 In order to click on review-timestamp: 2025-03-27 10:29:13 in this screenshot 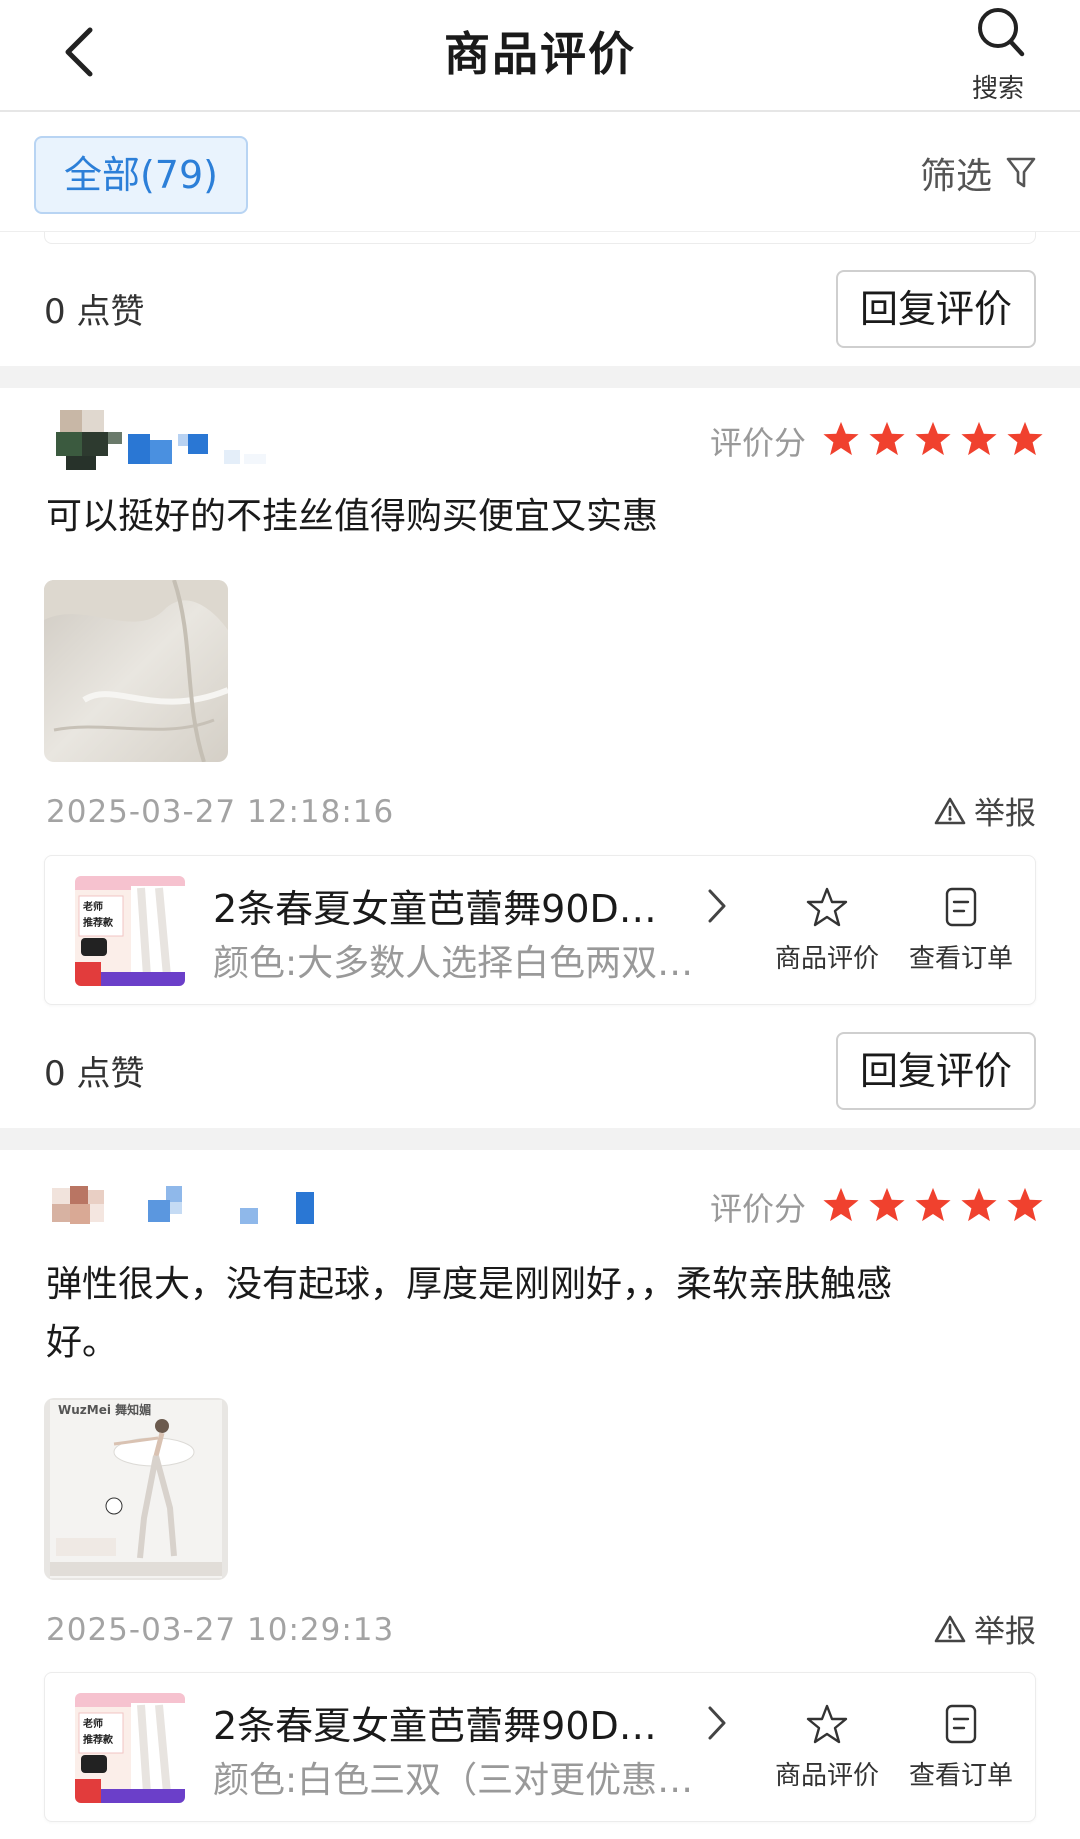, I will do `click(220, 1630)`.